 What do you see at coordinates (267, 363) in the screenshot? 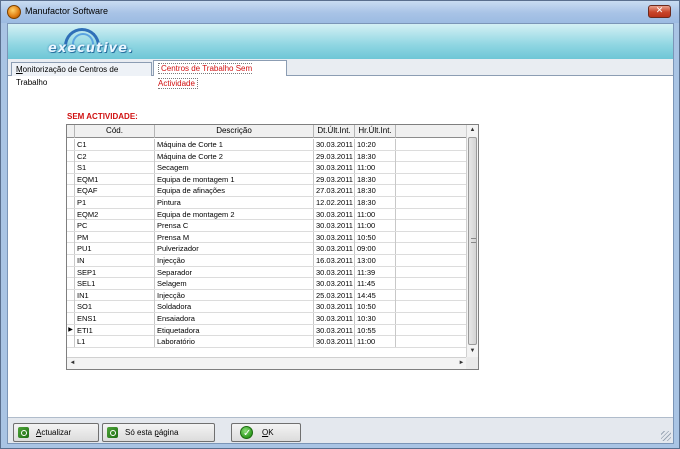
I see `horizontal-scrollbar: ◄ ►` at bounding box center [267, 363].